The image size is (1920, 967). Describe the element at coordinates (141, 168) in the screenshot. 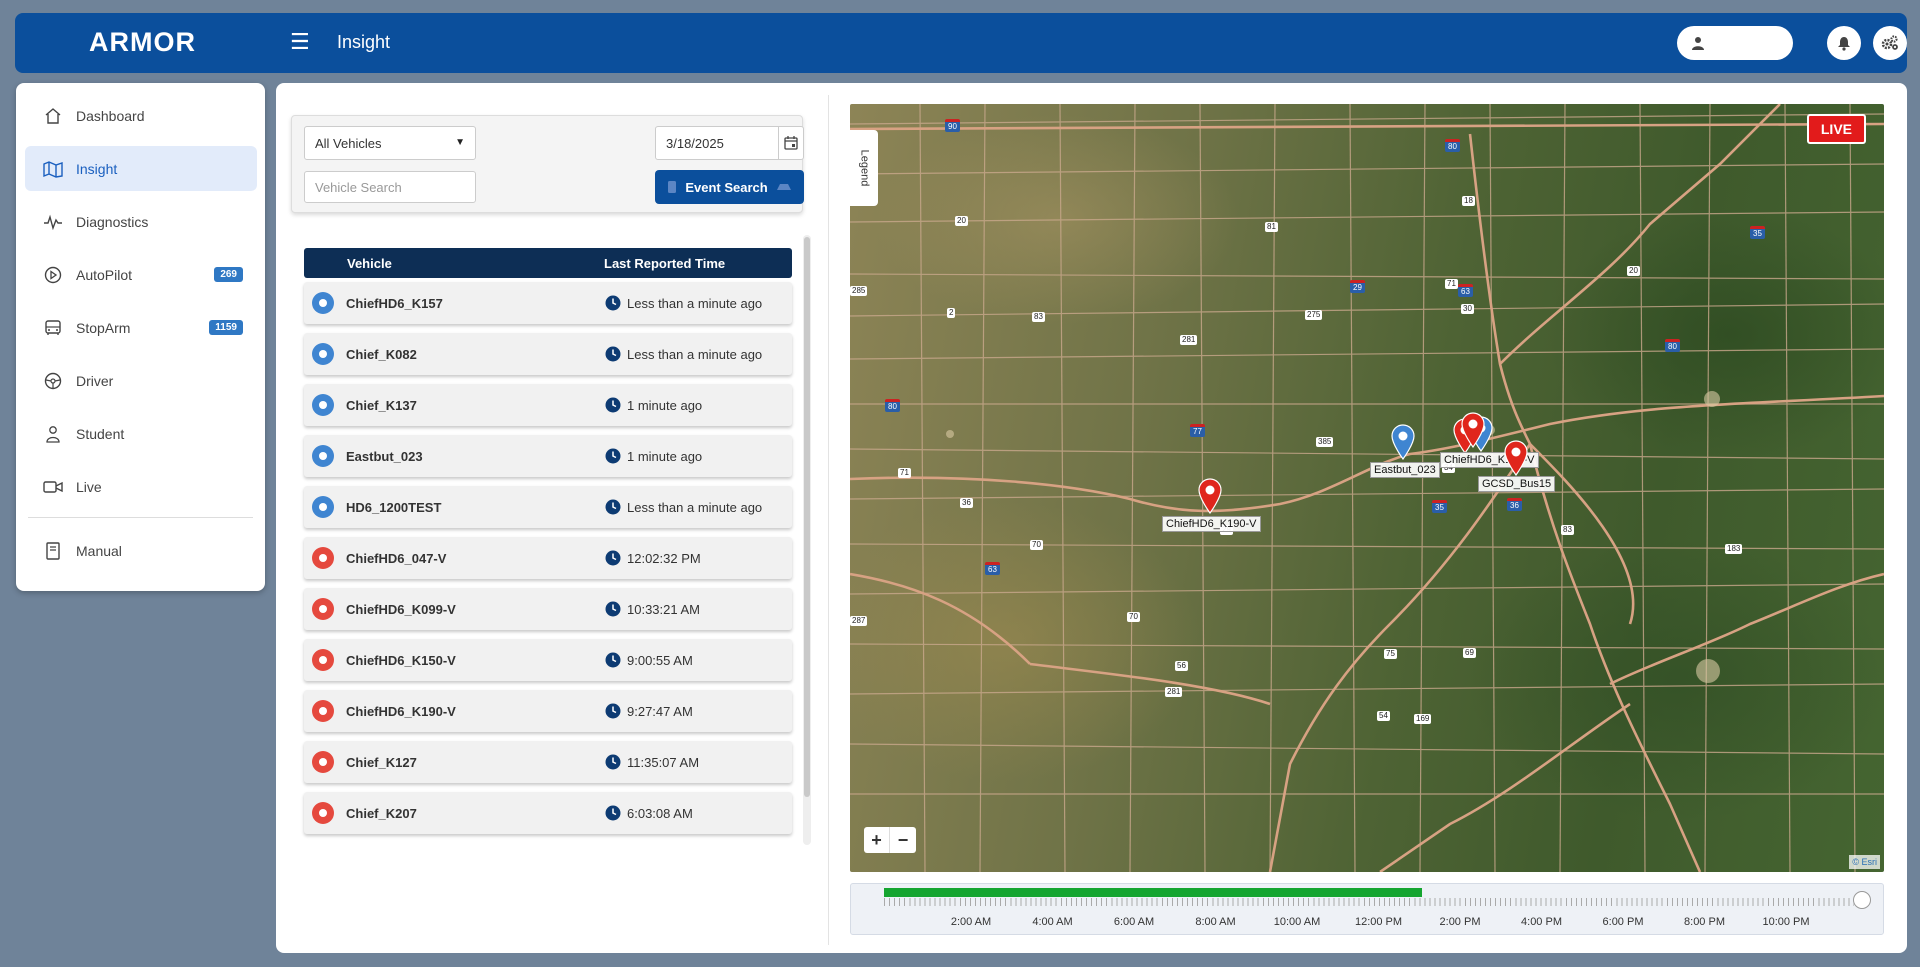

I see `sidebar-item-insight: Insight` at that location.